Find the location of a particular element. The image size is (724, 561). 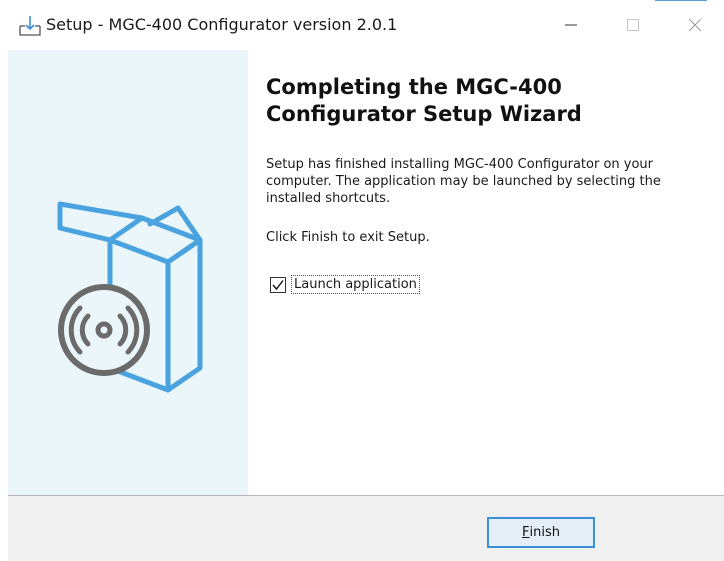

launch-application-label: Launch application is located at coordinates (355, 284).